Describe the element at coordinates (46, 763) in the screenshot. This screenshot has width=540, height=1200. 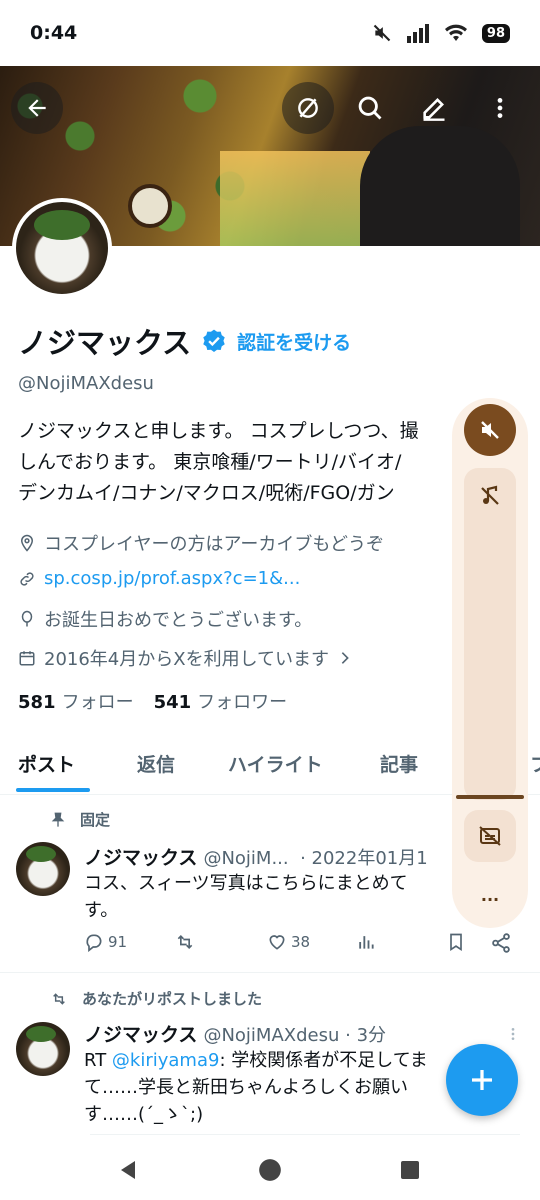
I see `tab-posts: ポスト` at that location.